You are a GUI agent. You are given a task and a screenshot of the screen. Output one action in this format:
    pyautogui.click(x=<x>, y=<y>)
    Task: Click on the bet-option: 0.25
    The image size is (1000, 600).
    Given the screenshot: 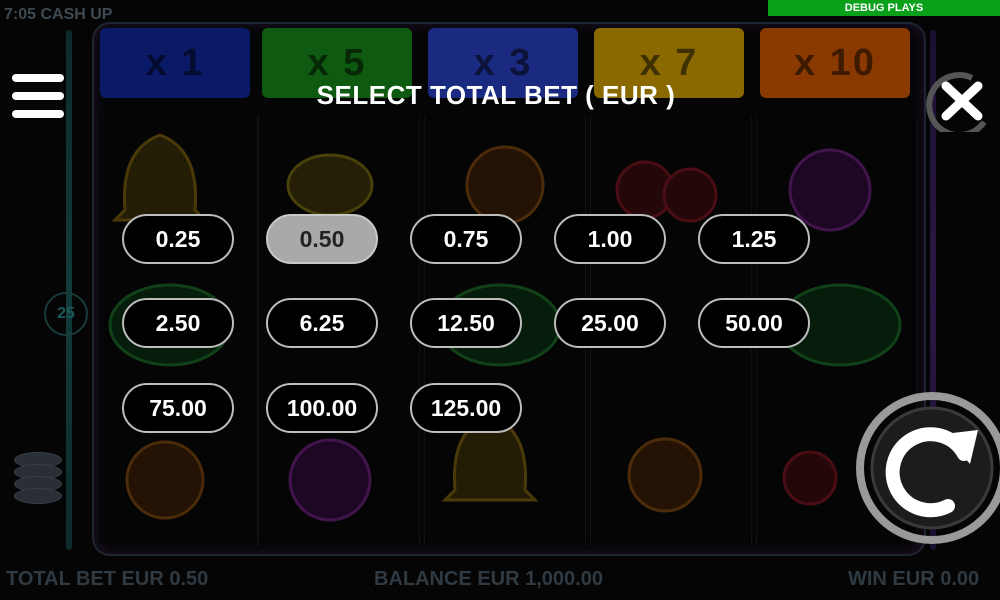 What is the action you would take?
    pyautogui.click(x=178, y=239)
    